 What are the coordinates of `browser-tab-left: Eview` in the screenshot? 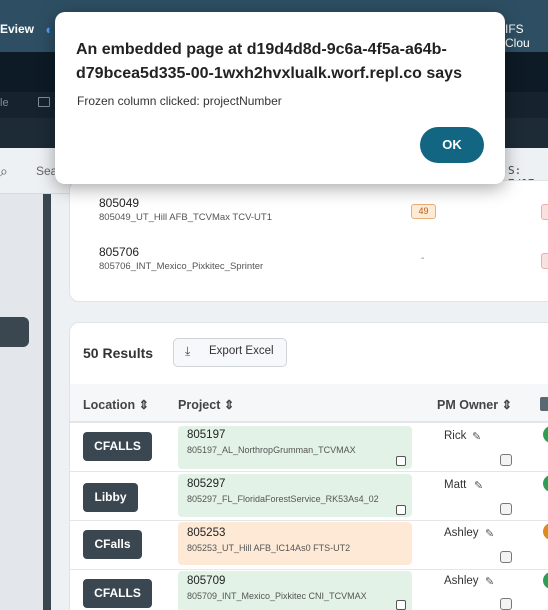 It's located at (17, 29).